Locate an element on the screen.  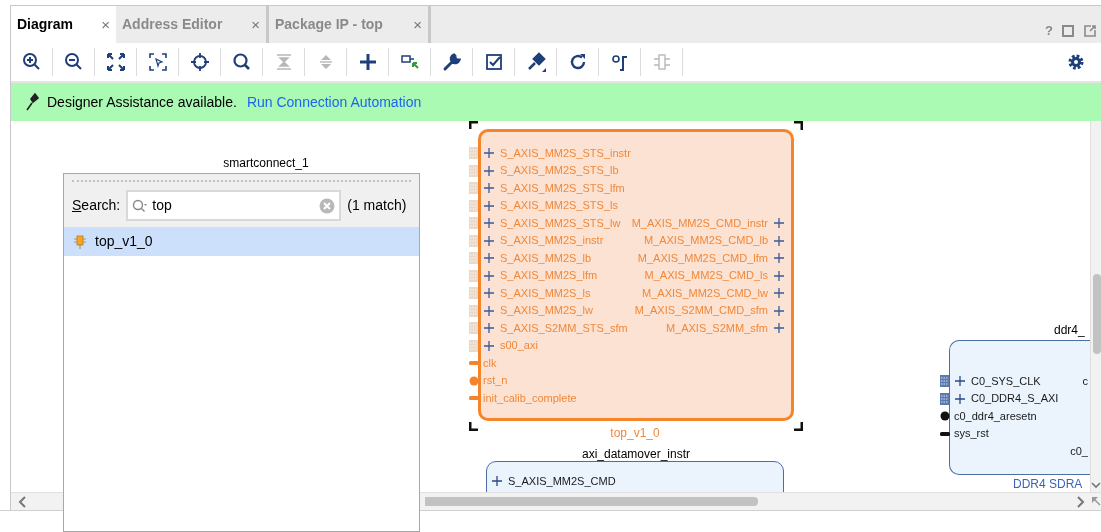
tab: Diagram × is located at coordinates (63, 24).